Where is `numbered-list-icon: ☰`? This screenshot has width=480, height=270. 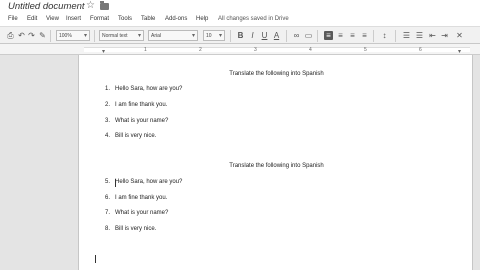 numbered-list-icon: ☰ is located at coordinates (406, 35).